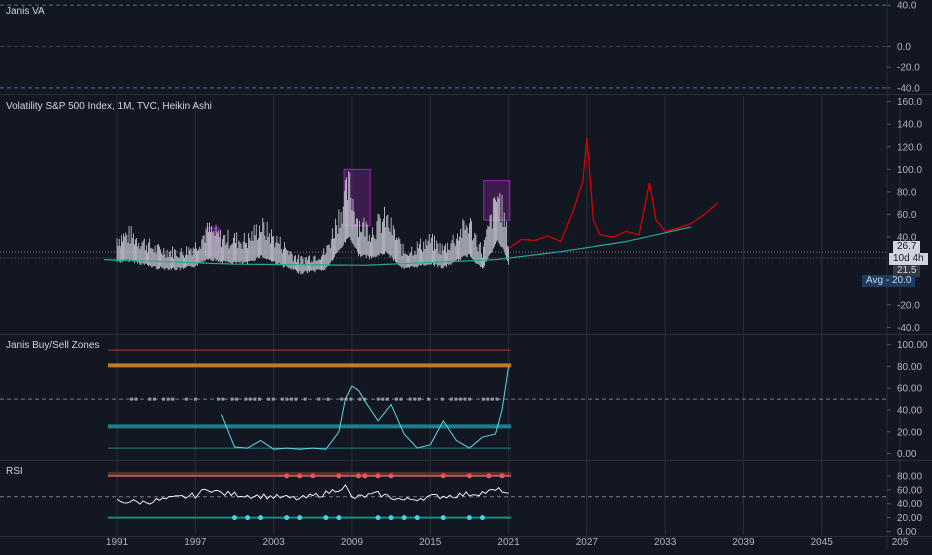 This screenshot has height=555, width=932. What do you see at coordinates (907, 454) in the screenshot?
I see `zones-tick-label: 0.00` at bounding box center [907, 454].